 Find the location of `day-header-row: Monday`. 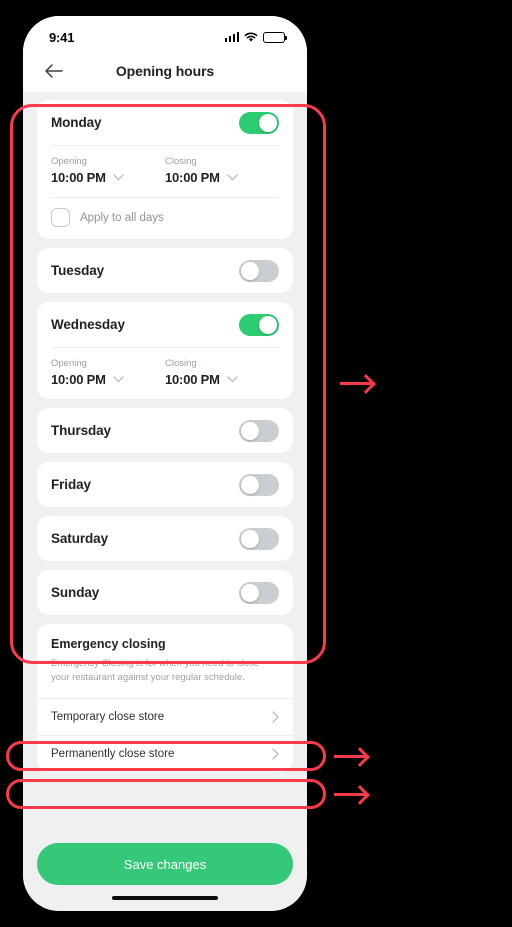

day-header-row: Monday is located at coordinates (165, 122).